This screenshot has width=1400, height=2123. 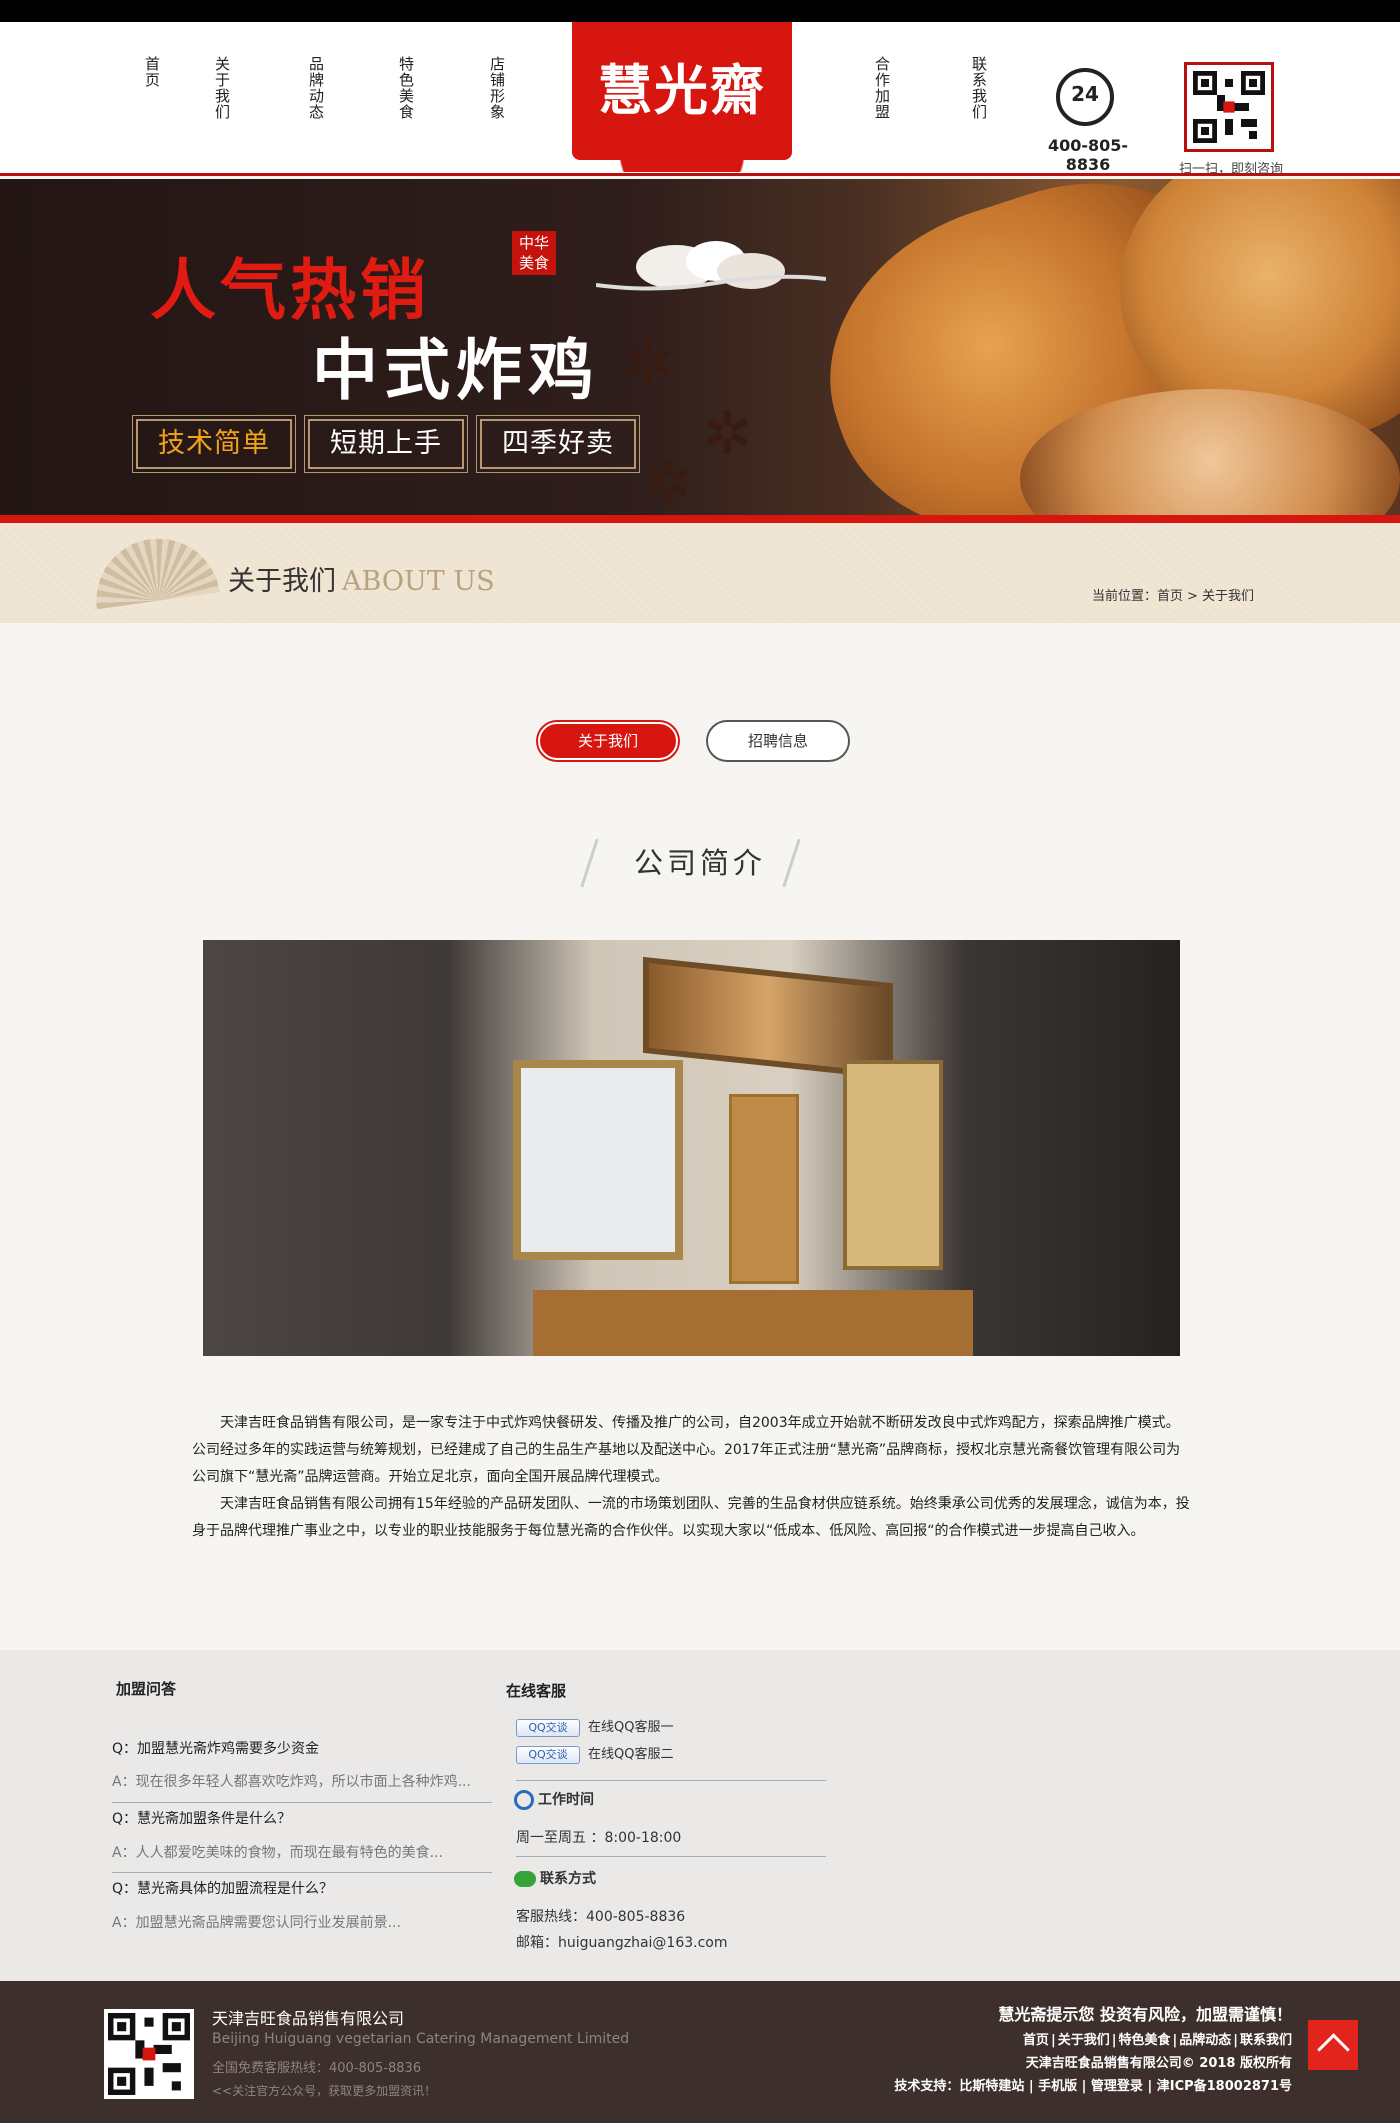 I want to click on work-time-title: 工作时间, so click(x=566, y=1800).